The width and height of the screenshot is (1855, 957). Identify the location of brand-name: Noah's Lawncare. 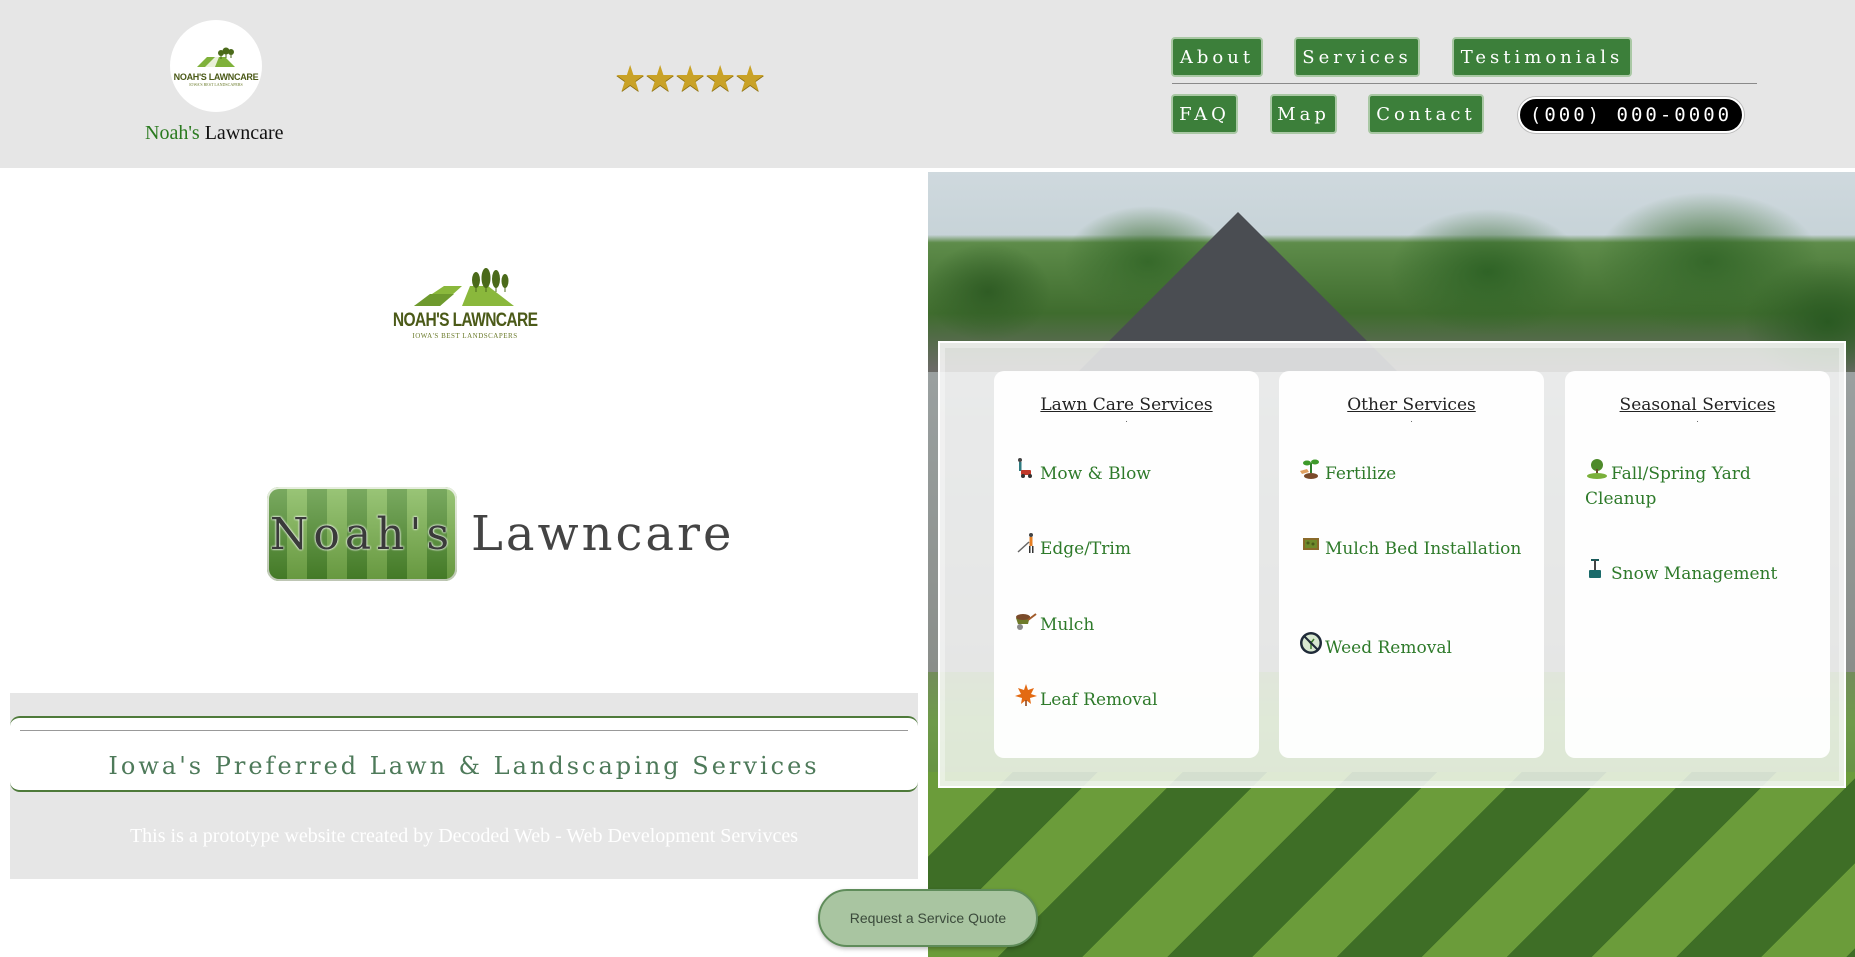
(214, 133).